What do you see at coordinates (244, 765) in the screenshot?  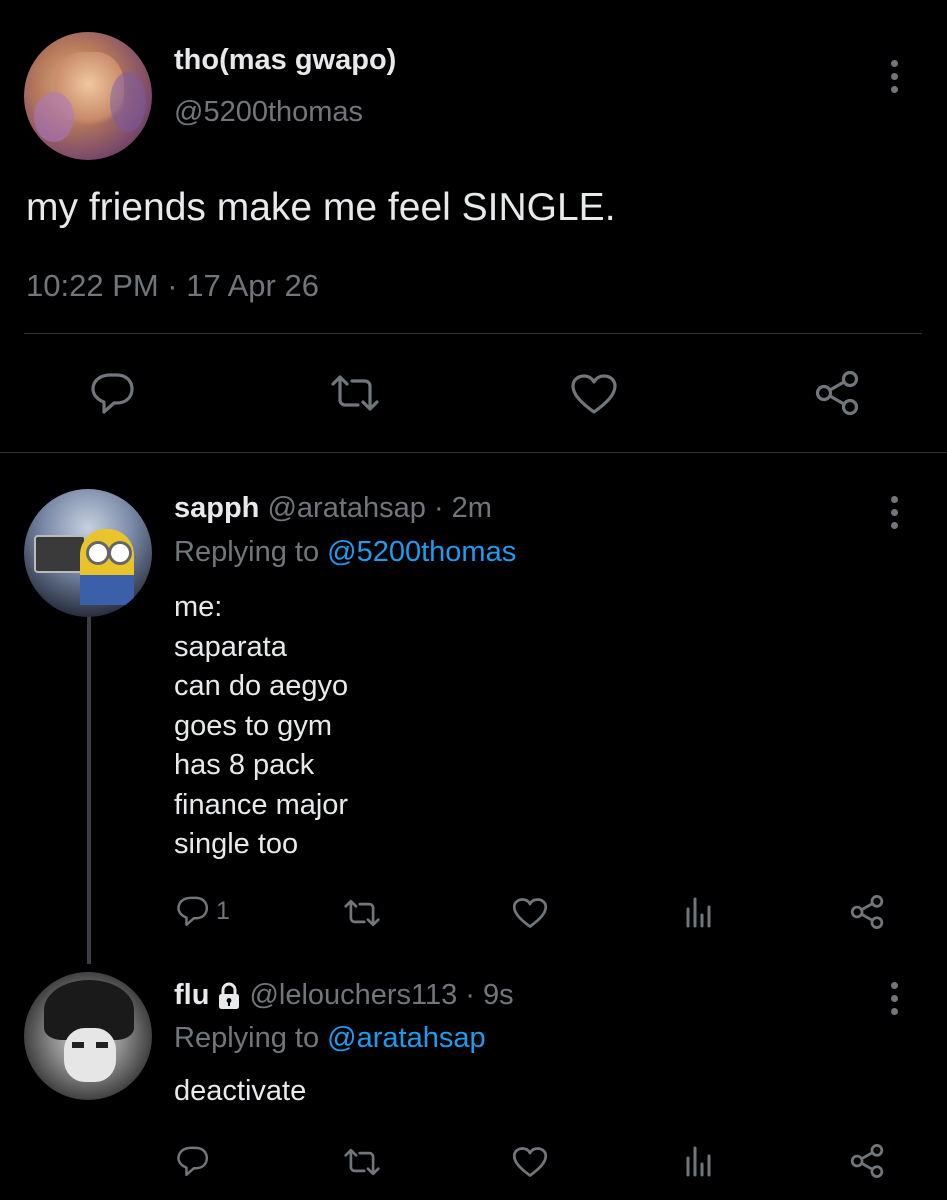 I see `reply-text-line: has 8 pack` at bounding box center [244, 765].